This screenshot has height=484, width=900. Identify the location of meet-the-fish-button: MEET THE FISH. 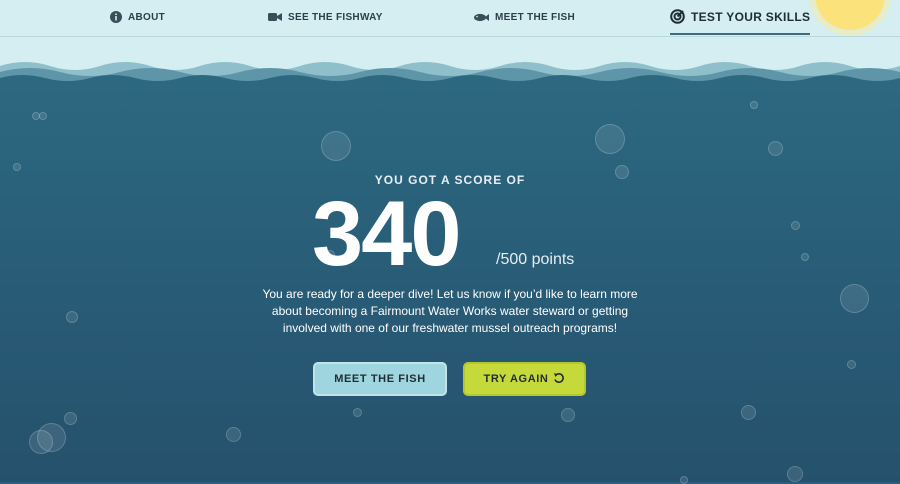
(380, 379).